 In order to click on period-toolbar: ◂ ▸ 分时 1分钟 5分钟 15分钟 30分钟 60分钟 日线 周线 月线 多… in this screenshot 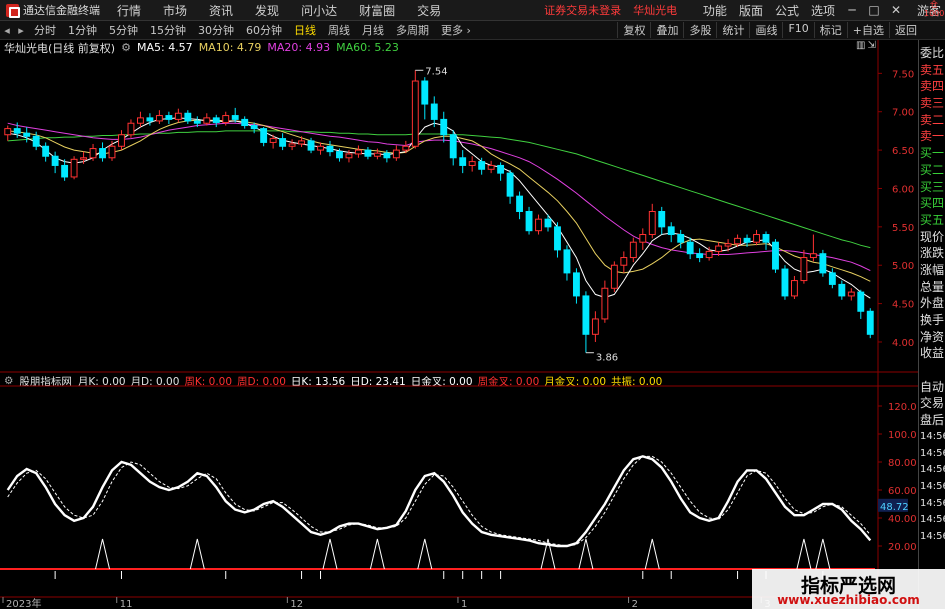, I will do `click(472, 30)`.